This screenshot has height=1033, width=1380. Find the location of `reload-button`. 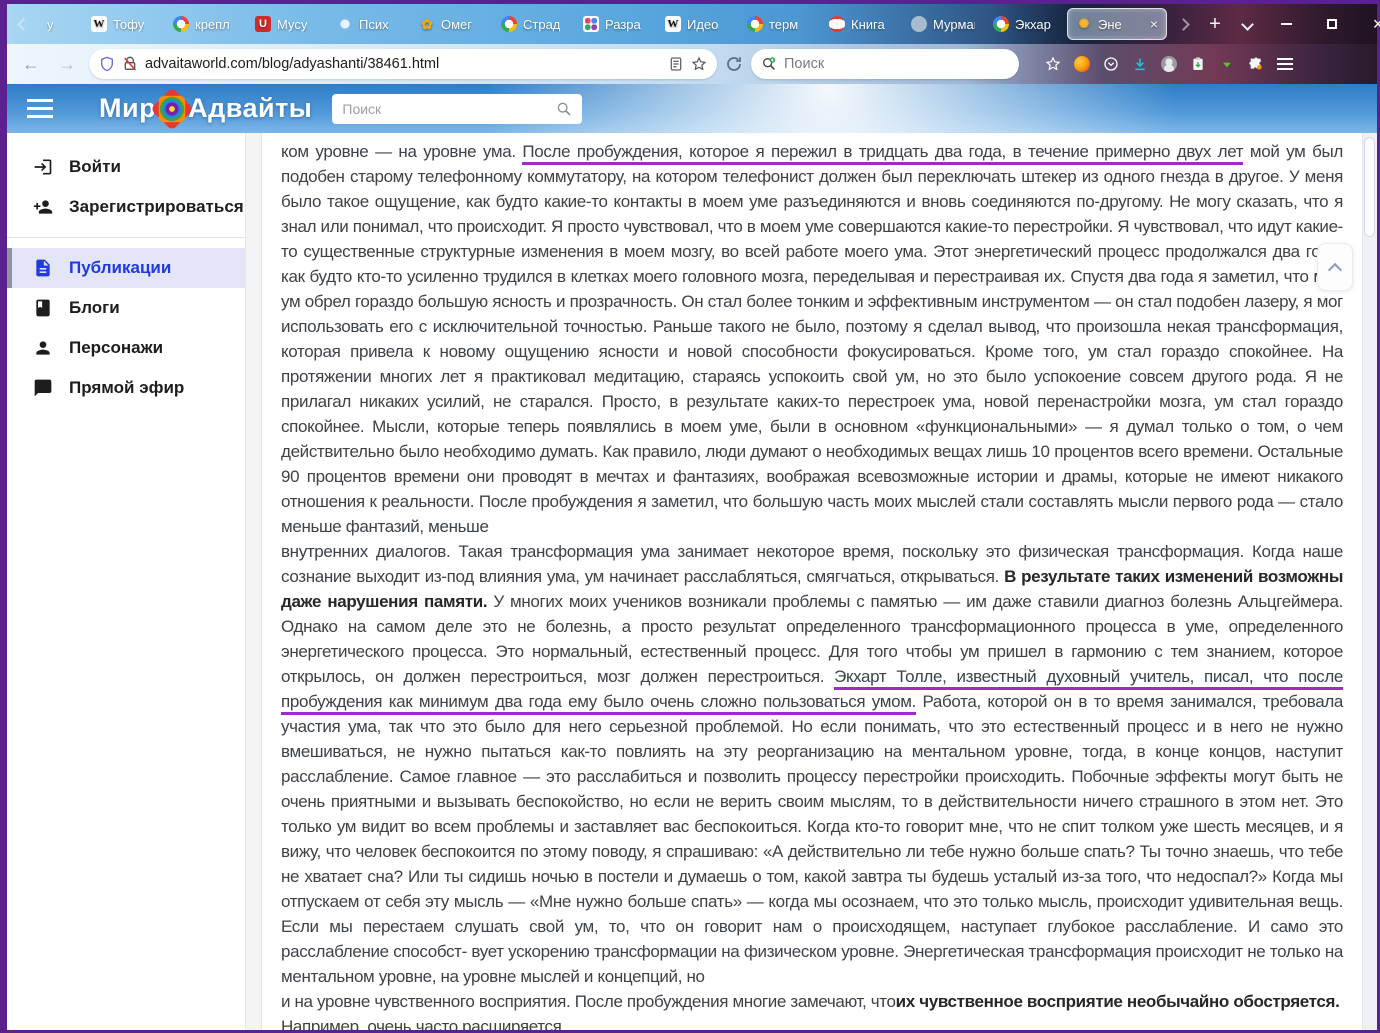

reload-button is located at coordinates (734, 64).